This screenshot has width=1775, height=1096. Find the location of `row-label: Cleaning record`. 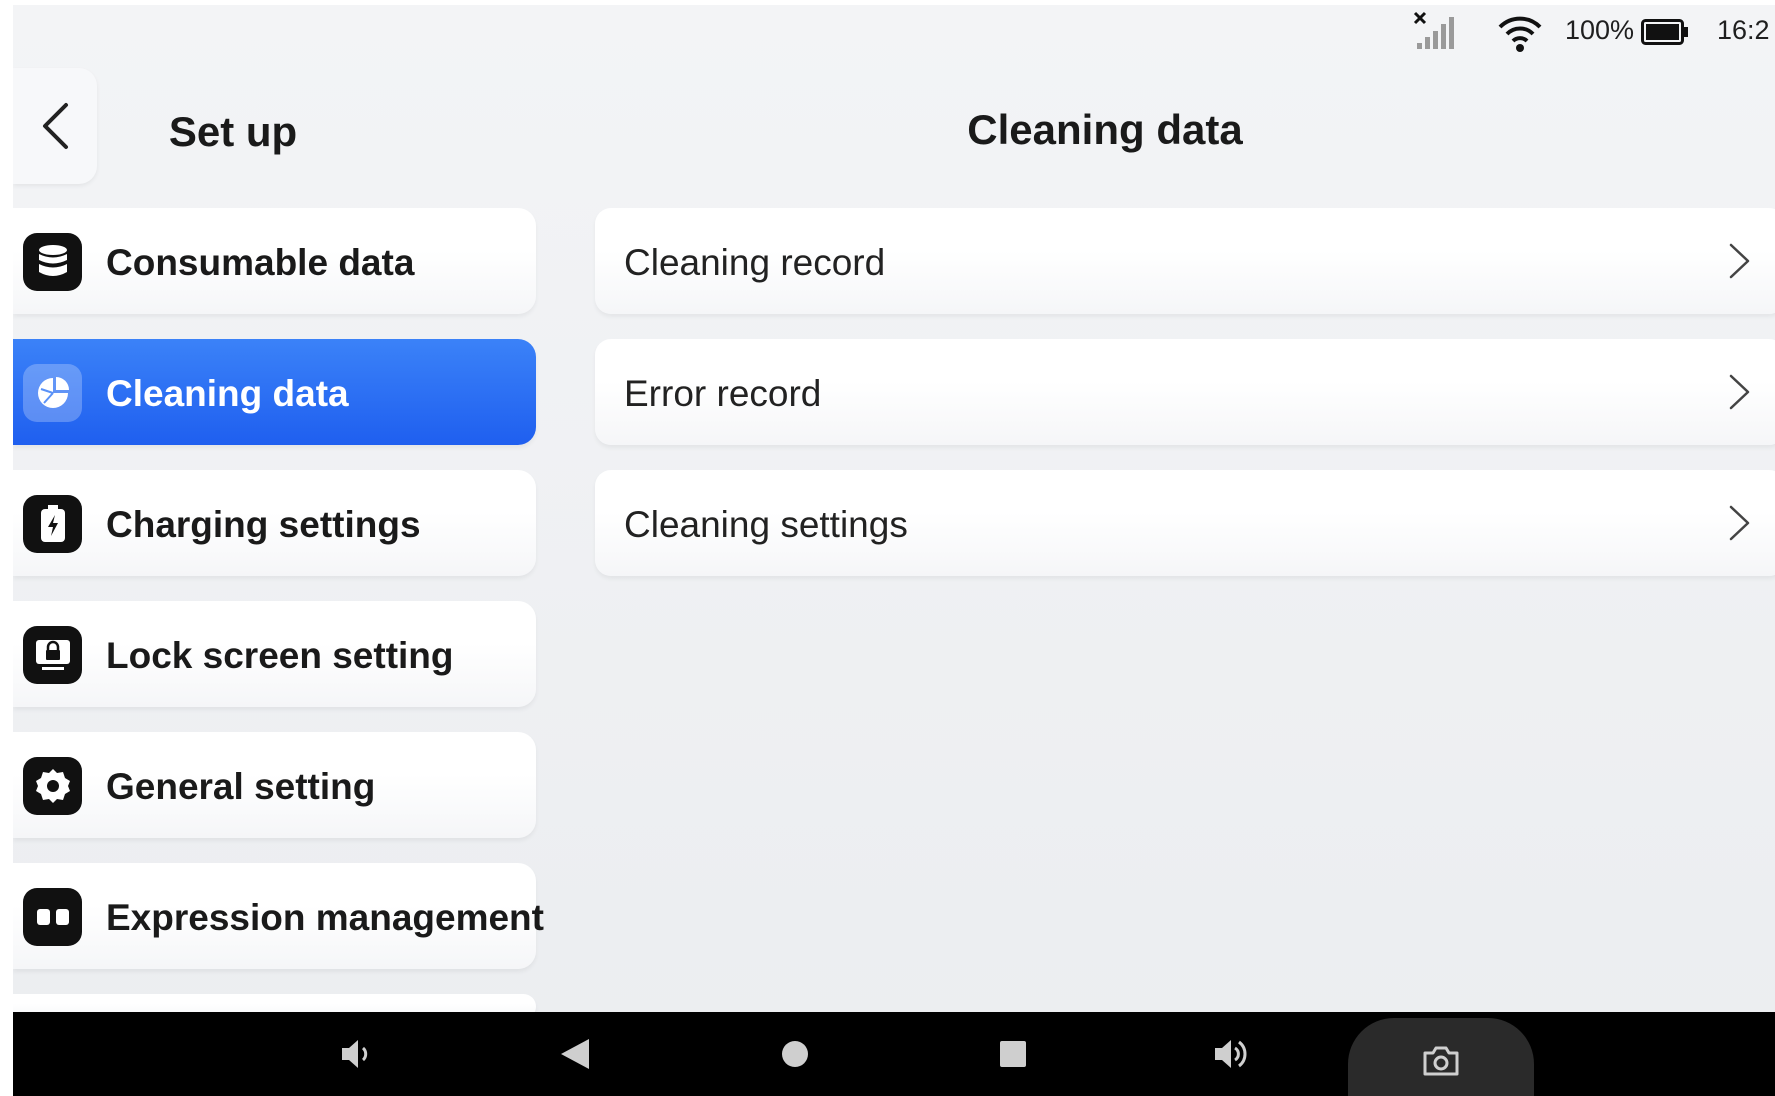

row-label: Cleaning record is located at coordinates (755, 262).